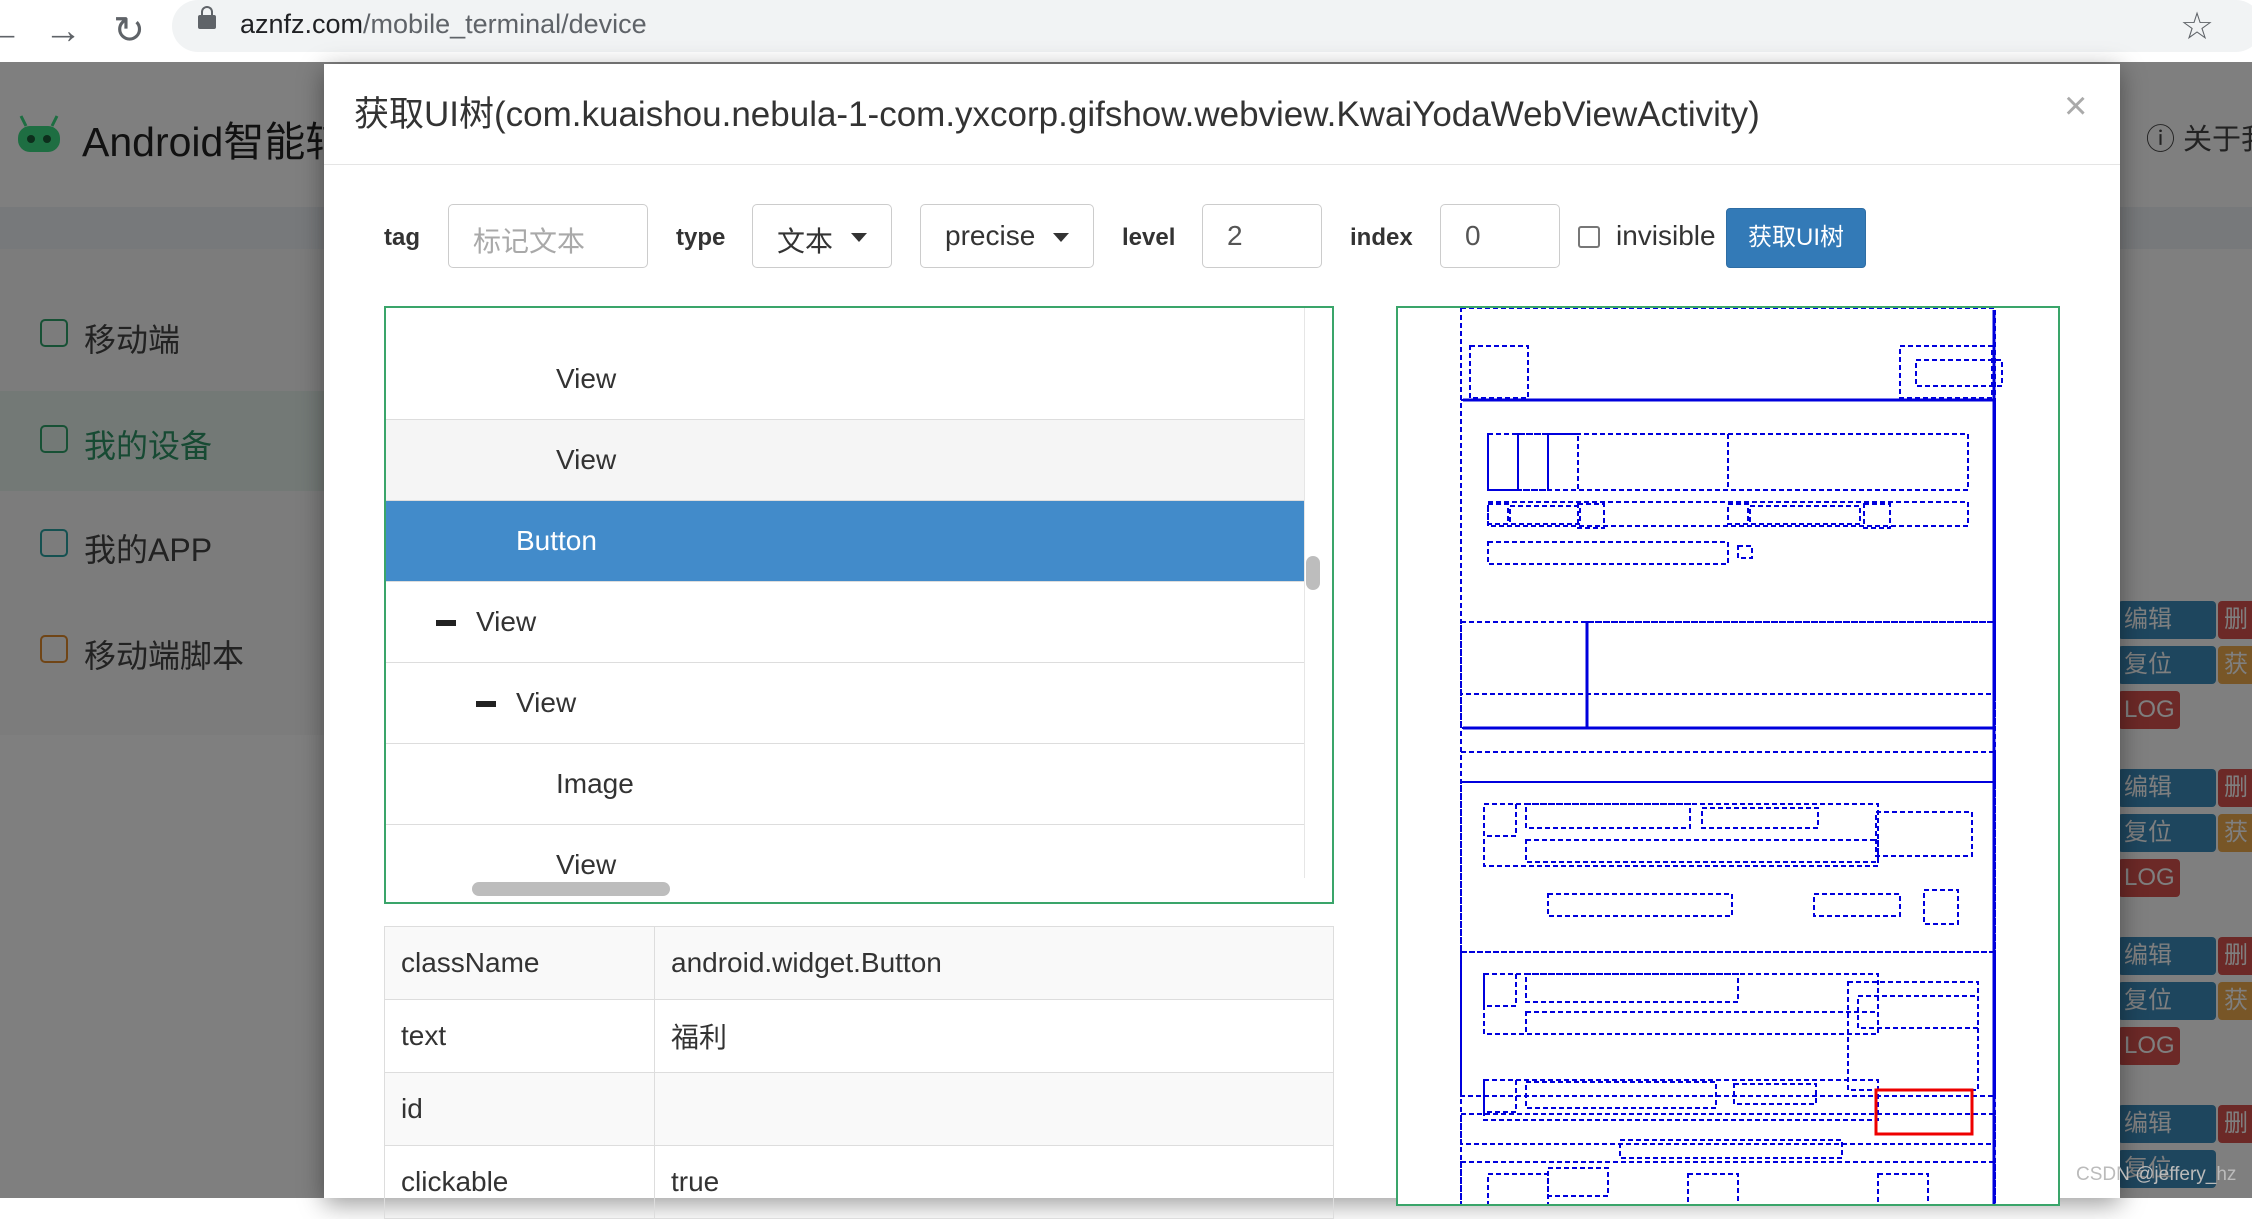 The height and width of the screenshot is (1219, 2252). What do you see at coordinates (14, 31) in the screenshot?
I see `back-icon: ←` at bounding box center [14, 31].